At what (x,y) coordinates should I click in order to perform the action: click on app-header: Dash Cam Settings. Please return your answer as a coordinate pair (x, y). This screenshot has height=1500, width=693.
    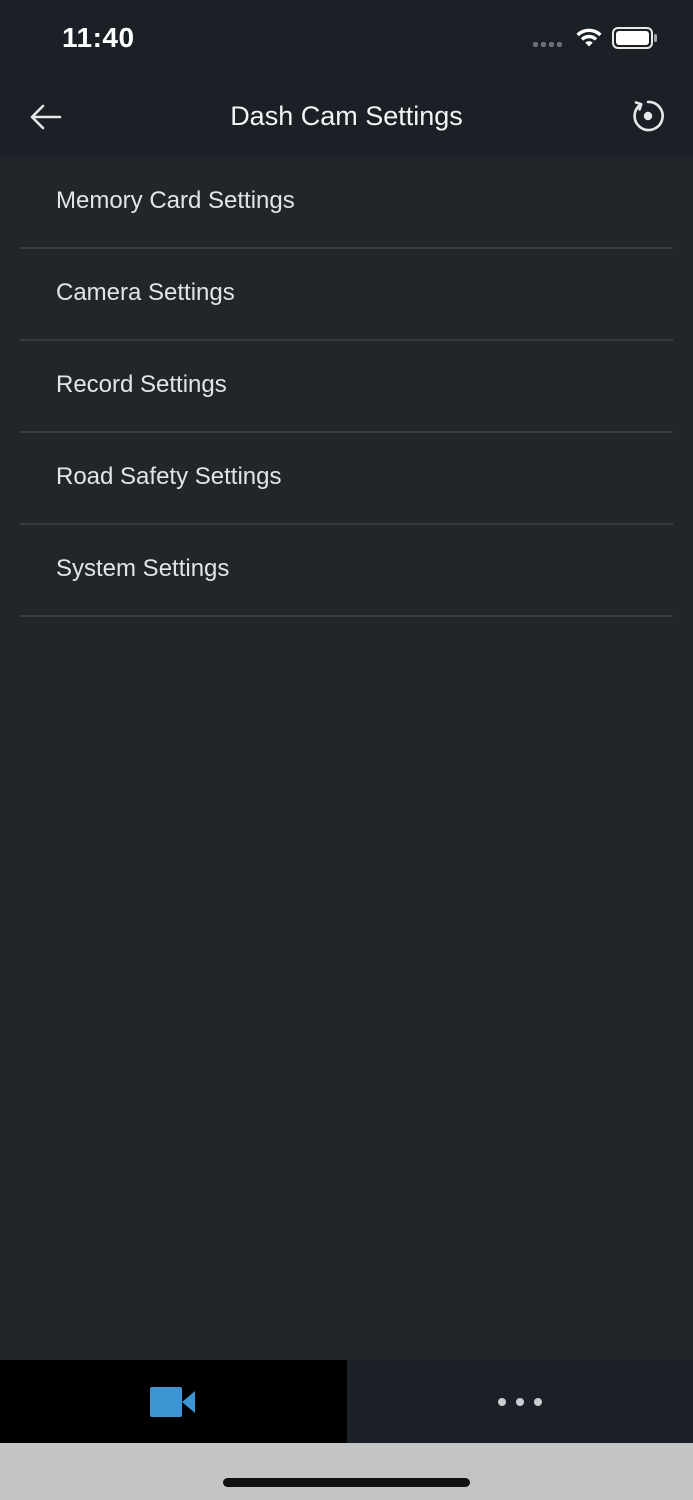
    Looking at the image, I should click on (346, 116).